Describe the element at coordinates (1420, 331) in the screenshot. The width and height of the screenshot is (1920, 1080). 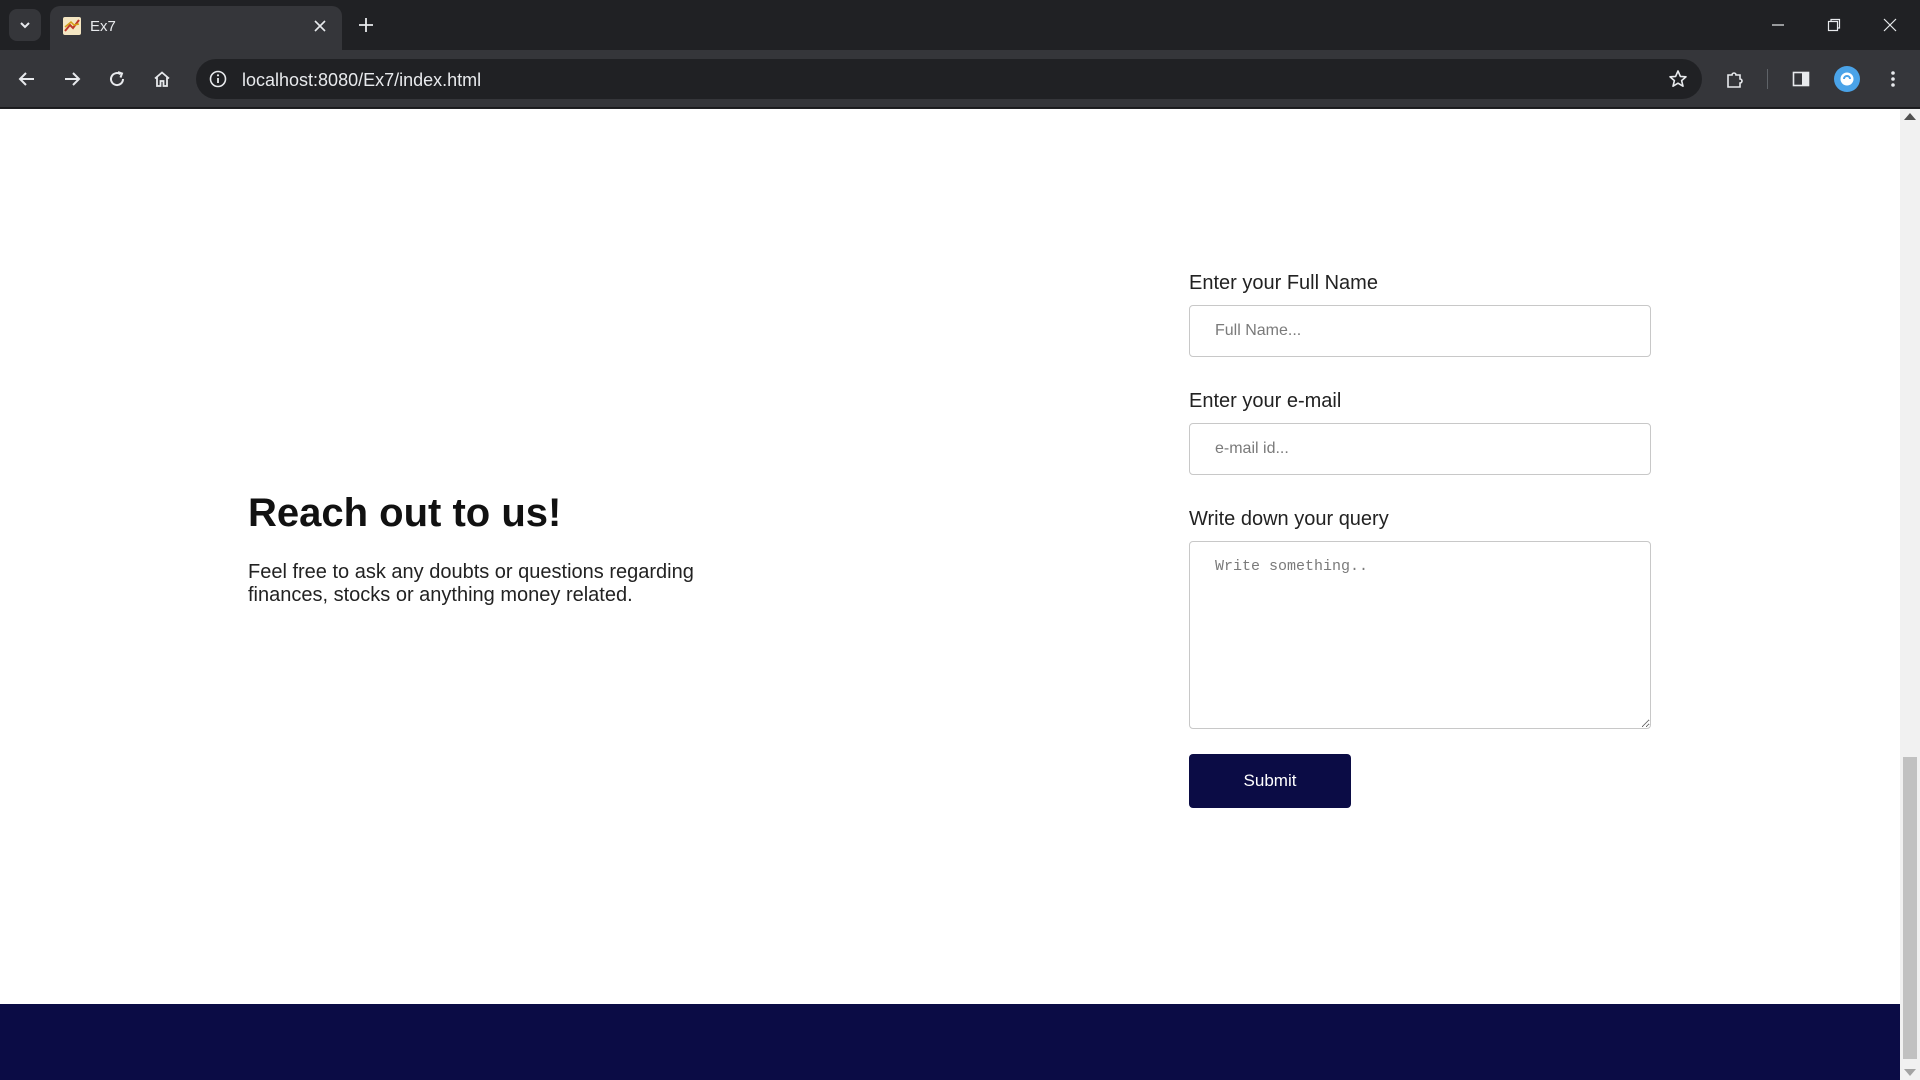
I see `full-name-input` at that location.